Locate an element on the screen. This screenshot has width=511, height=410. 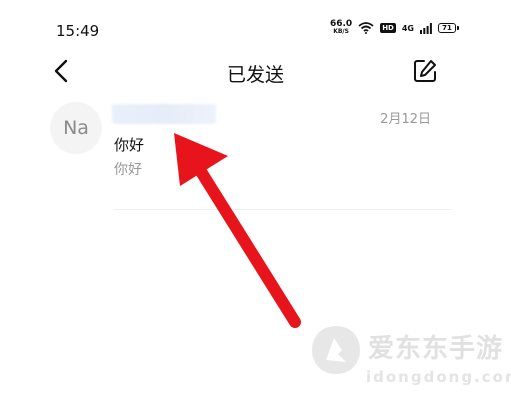
battery-tip is located at coordinates (458, 28).